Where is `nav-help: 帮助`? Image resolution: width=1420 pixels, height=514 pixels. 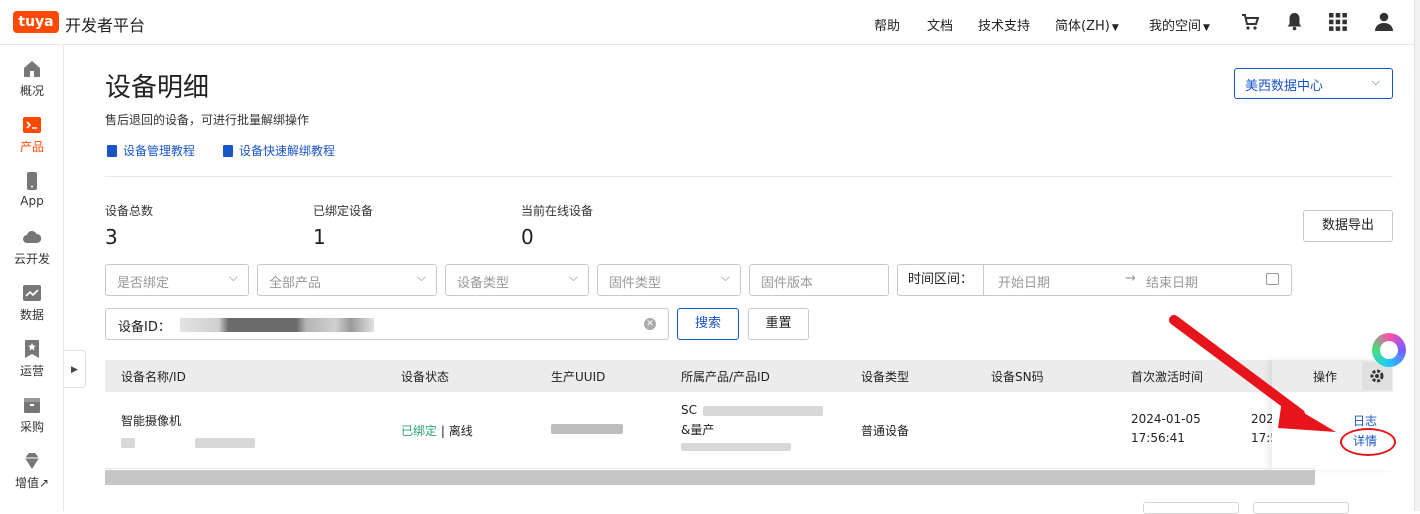
nav-help: 帮助 is located at coordinates (887, 24).